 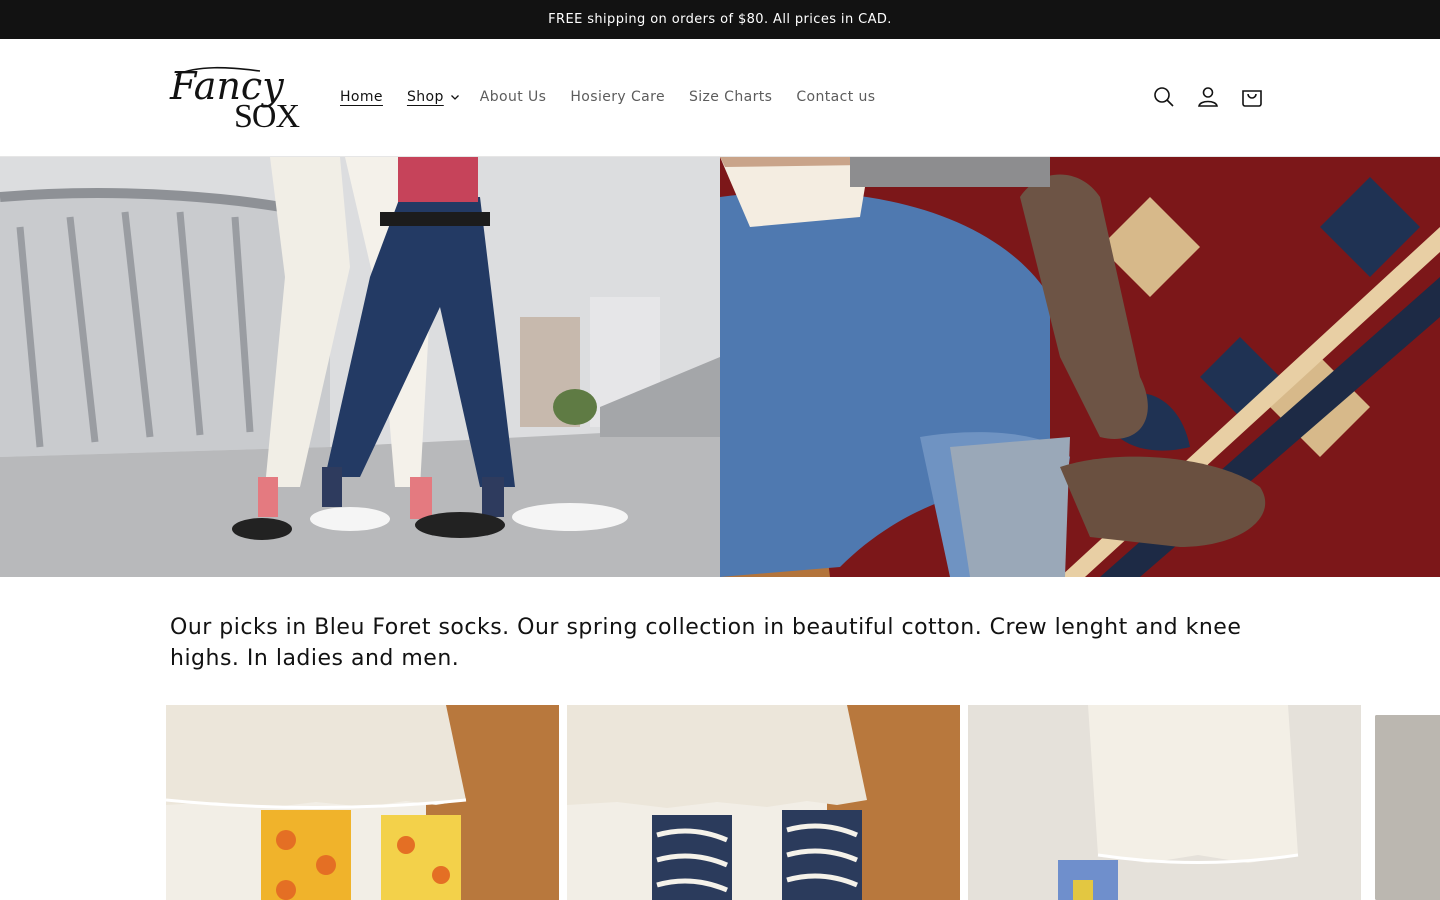 I want to click on nav-shop: Shop, so click(x=433, y=97).